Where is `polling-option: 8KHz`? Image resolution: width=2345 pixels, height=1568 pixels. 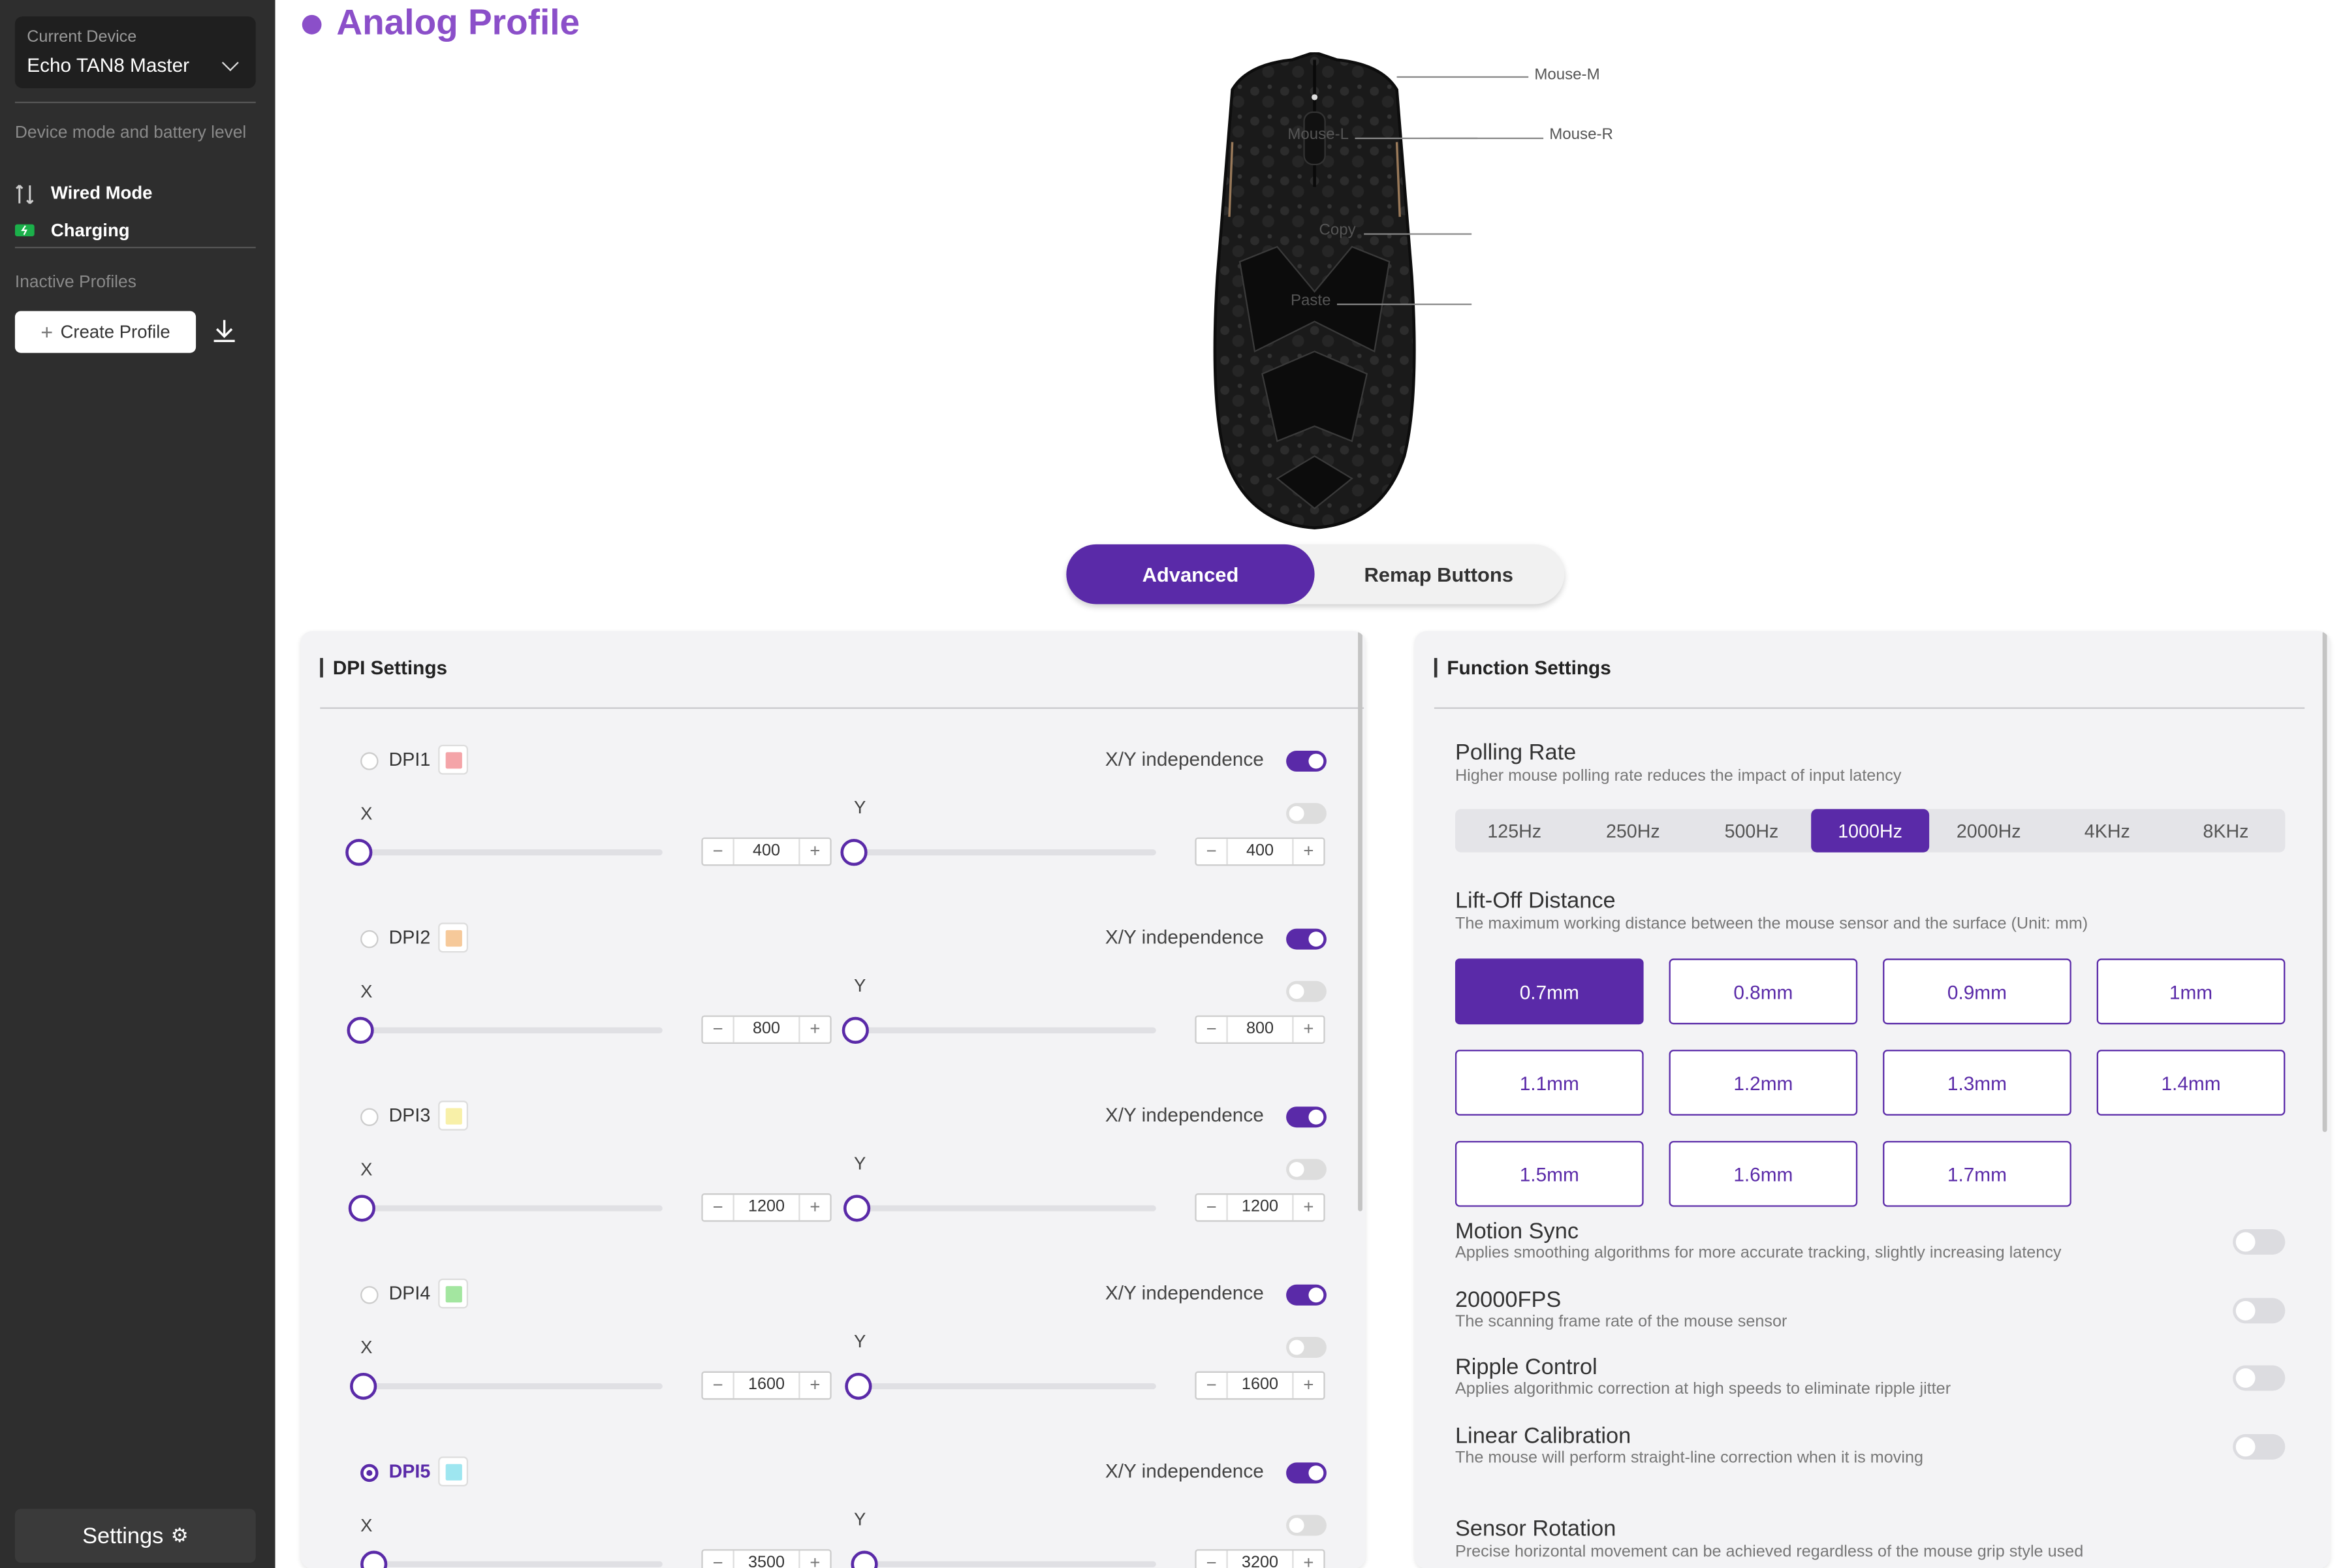
polling-option: 8KHz is located at coordinates (2226, 831).